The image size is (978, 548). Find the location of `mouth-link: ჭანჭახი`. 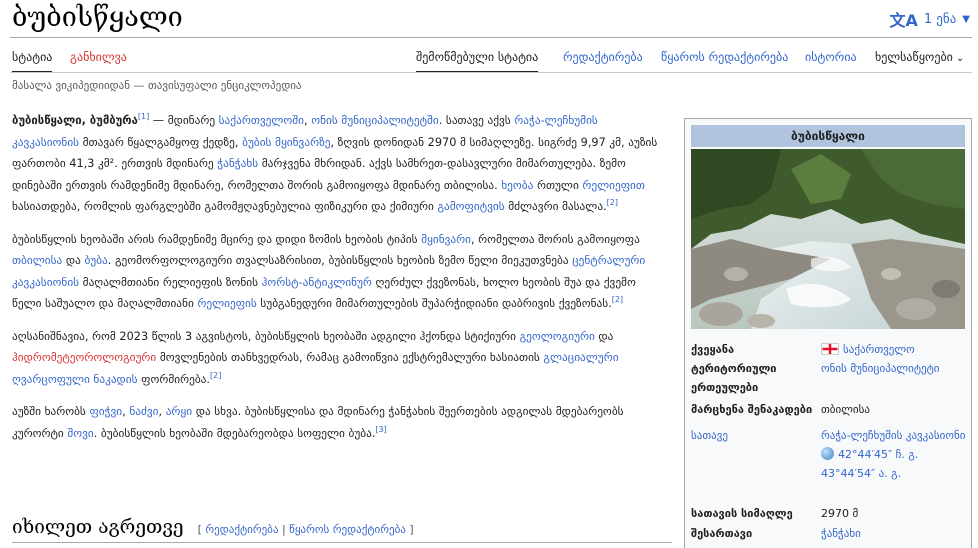

mouth-link: ჭანჭახი is located at coordinates (841, 533).